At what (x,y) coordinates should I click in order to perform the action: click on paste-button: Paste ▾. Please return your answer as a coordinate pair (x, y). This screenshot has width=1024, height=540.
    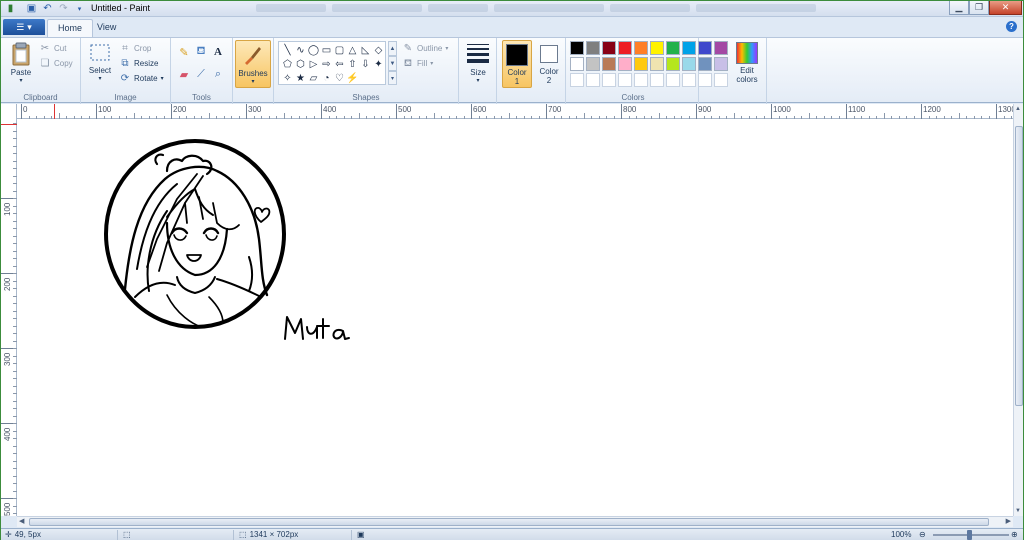
    Looking at the image, I should click on (21, 63).